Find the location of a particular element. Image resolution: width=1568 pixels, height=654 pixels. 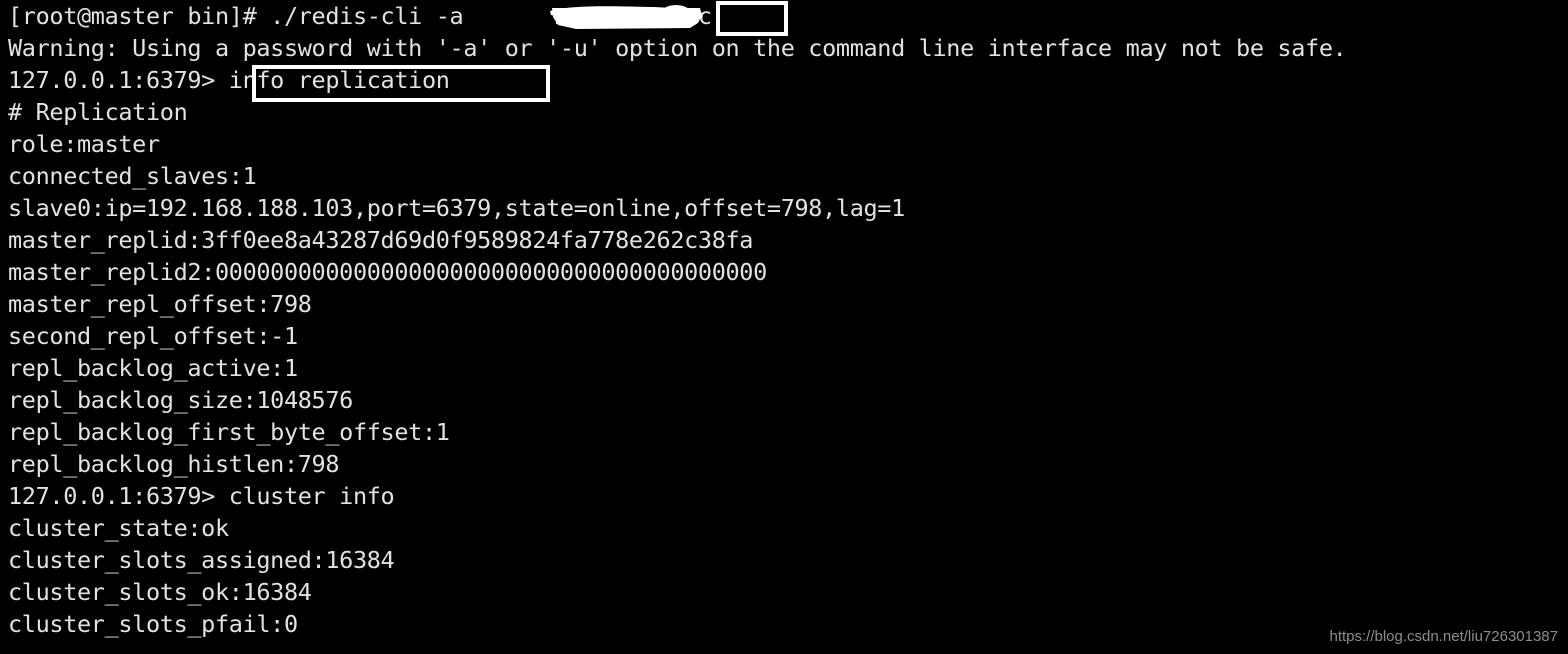

terminal-line-9: master_repl_offset:798 is located at coordinates (160, 304).